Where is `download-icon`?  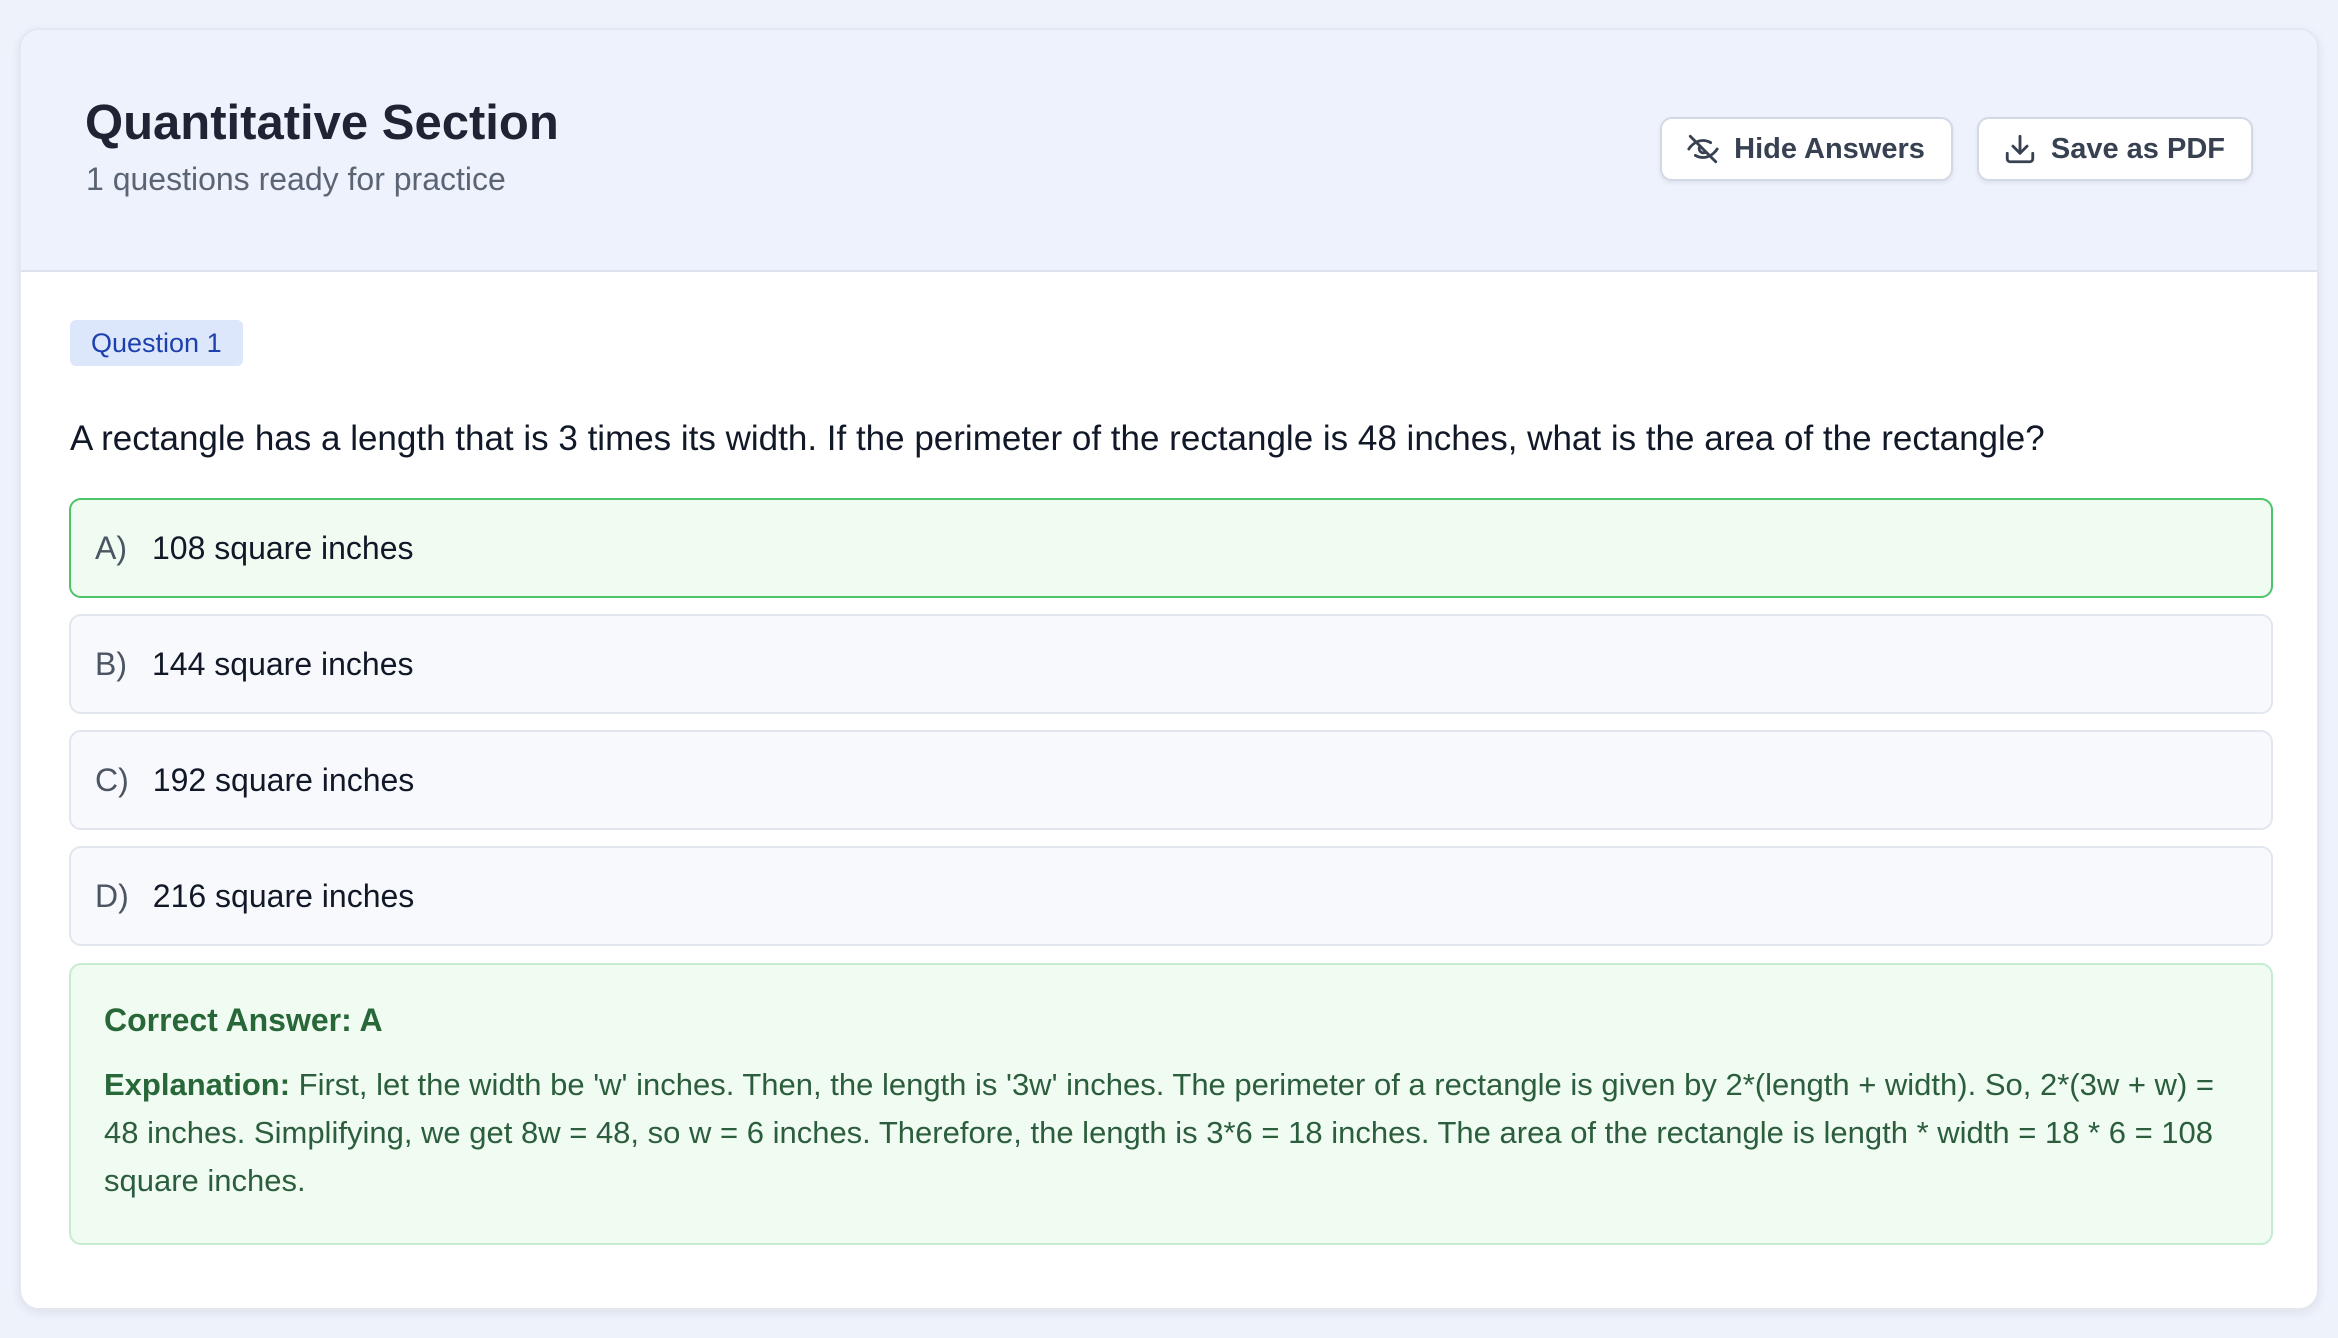 download-icon is located at coordinates (2020, 149).